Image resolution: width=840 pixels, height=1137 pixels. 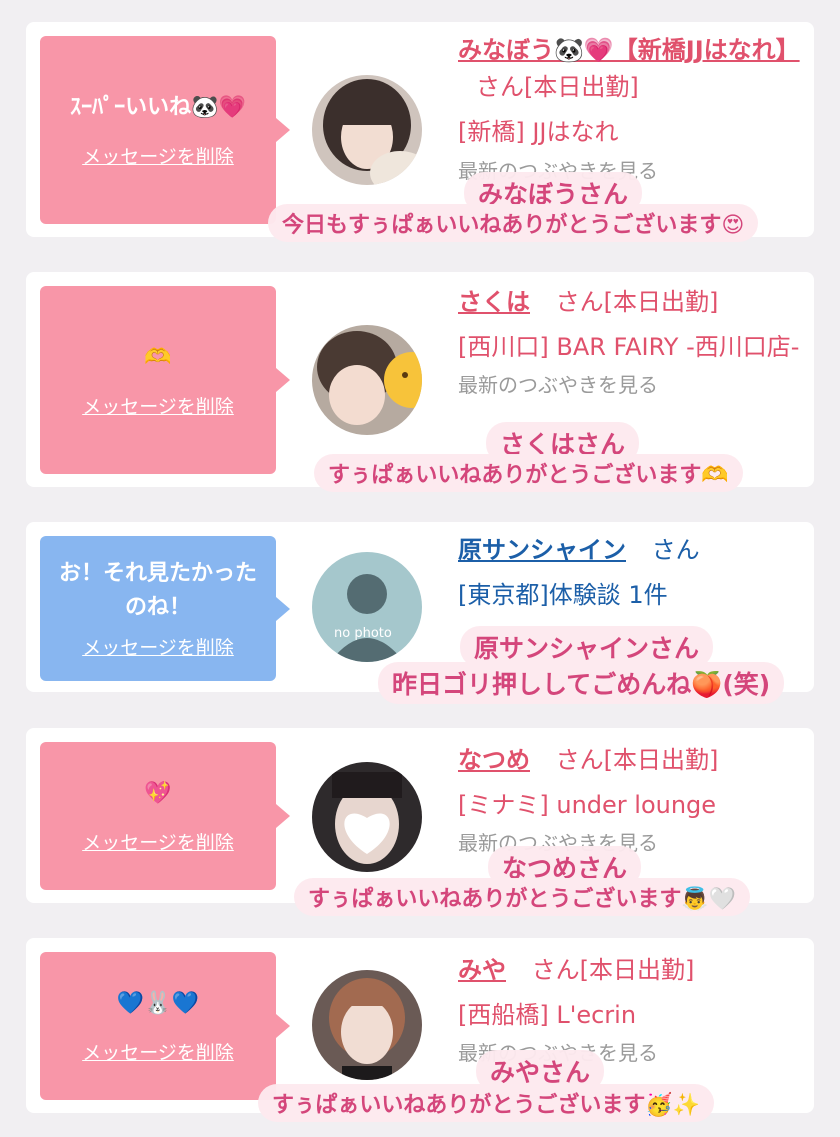 What do you see at coordinates (629, 50) in the screenshot?
I see `profile-name-link: みなぼう🐼💗【新橋JJはなれ】` at bounding box center [629, 50].